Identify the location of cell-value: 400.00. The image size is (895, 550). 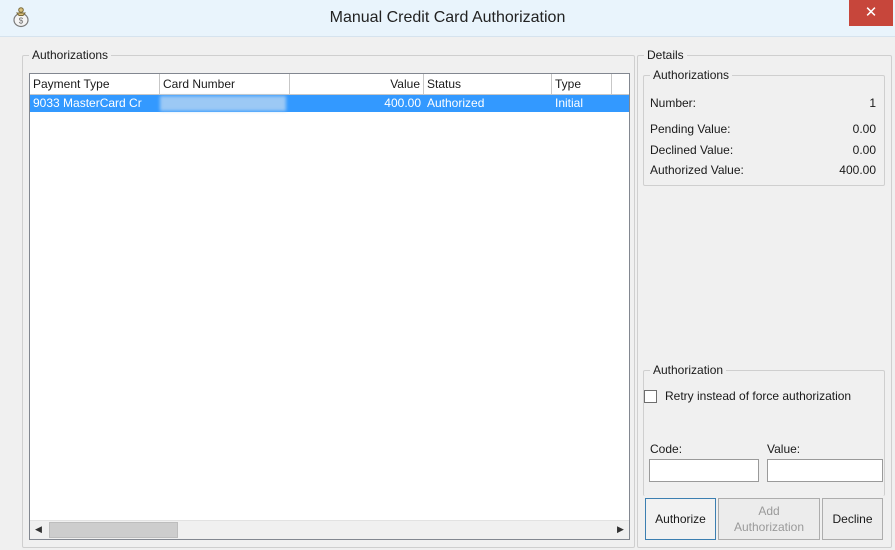
(402, 103).